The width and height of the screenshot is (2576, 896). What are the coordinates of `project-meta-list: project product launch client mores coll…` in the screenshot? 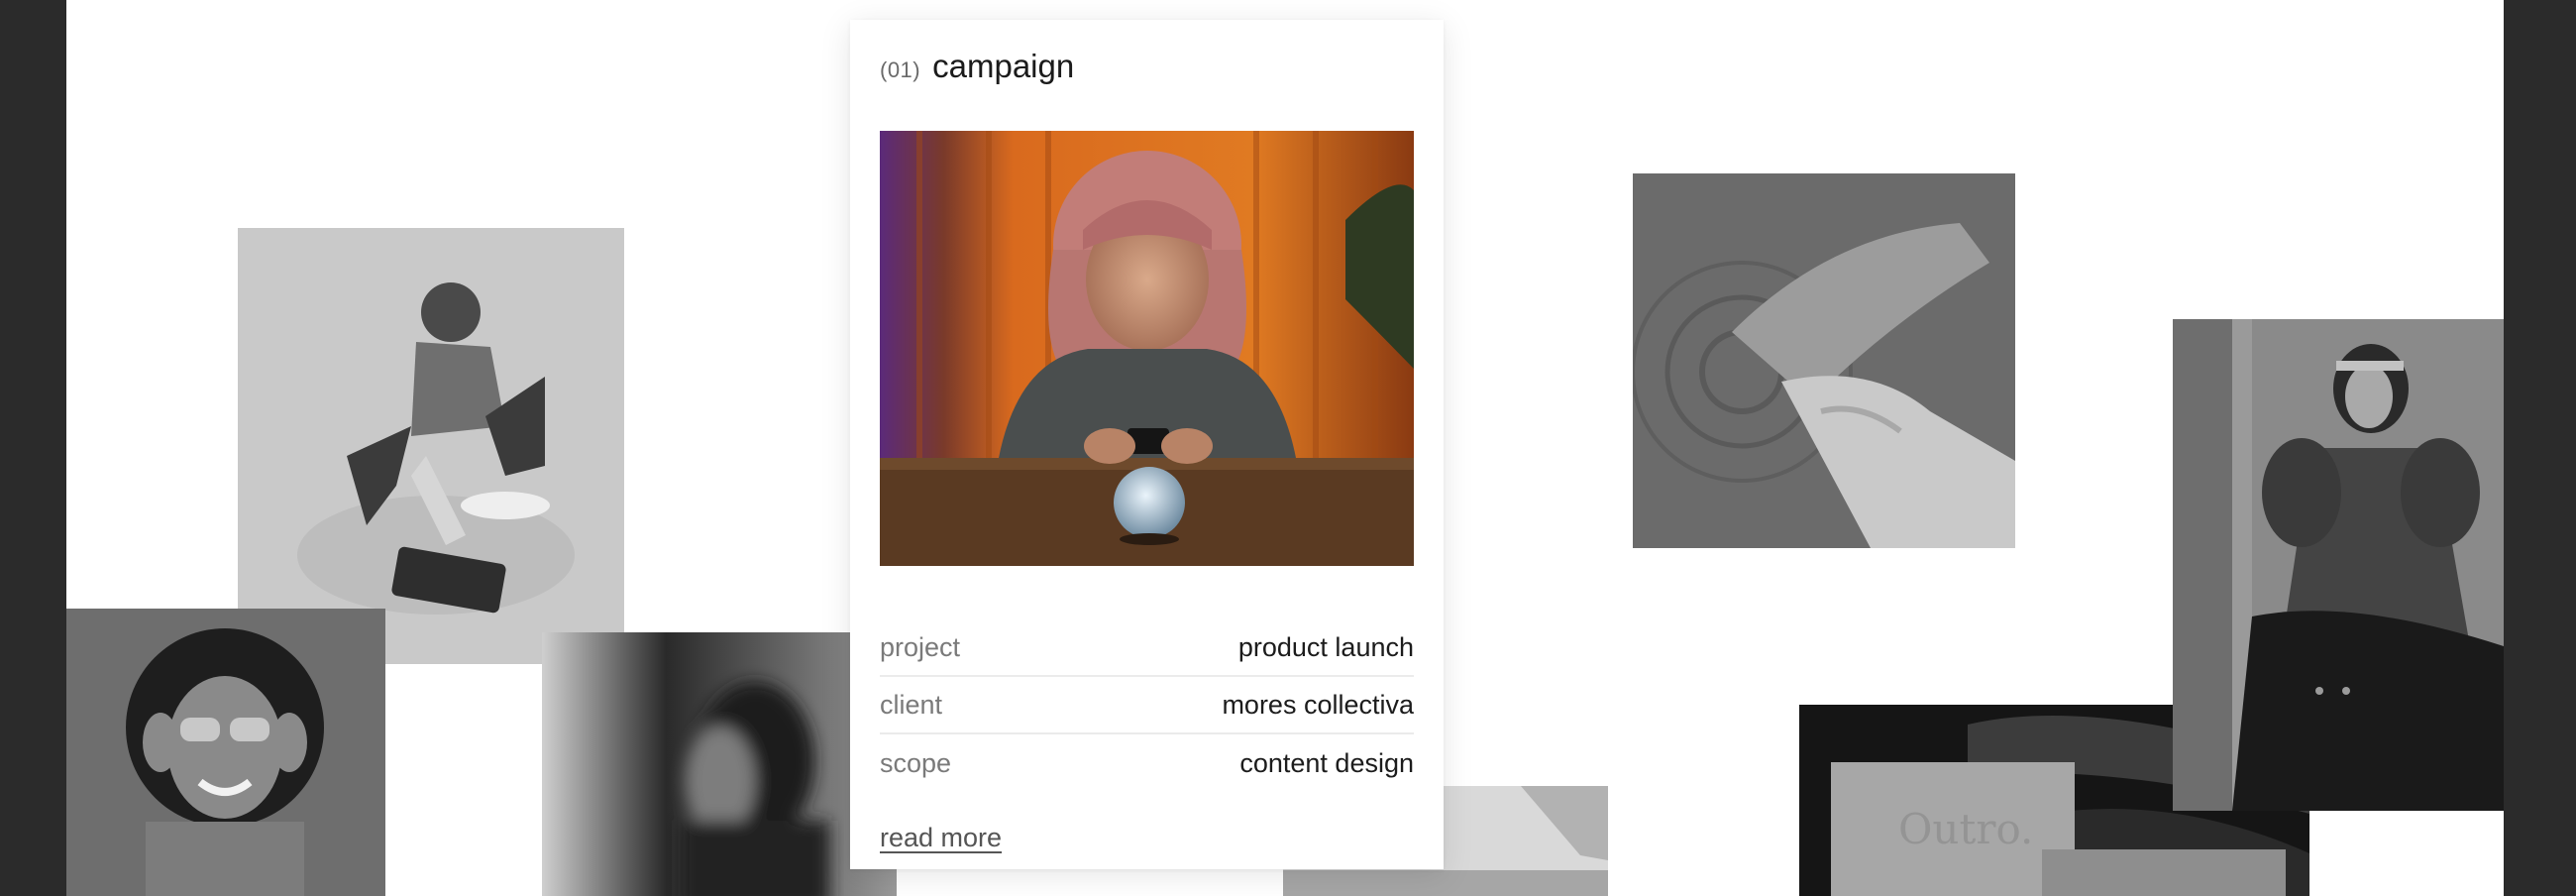 It's located at (1147, 705).